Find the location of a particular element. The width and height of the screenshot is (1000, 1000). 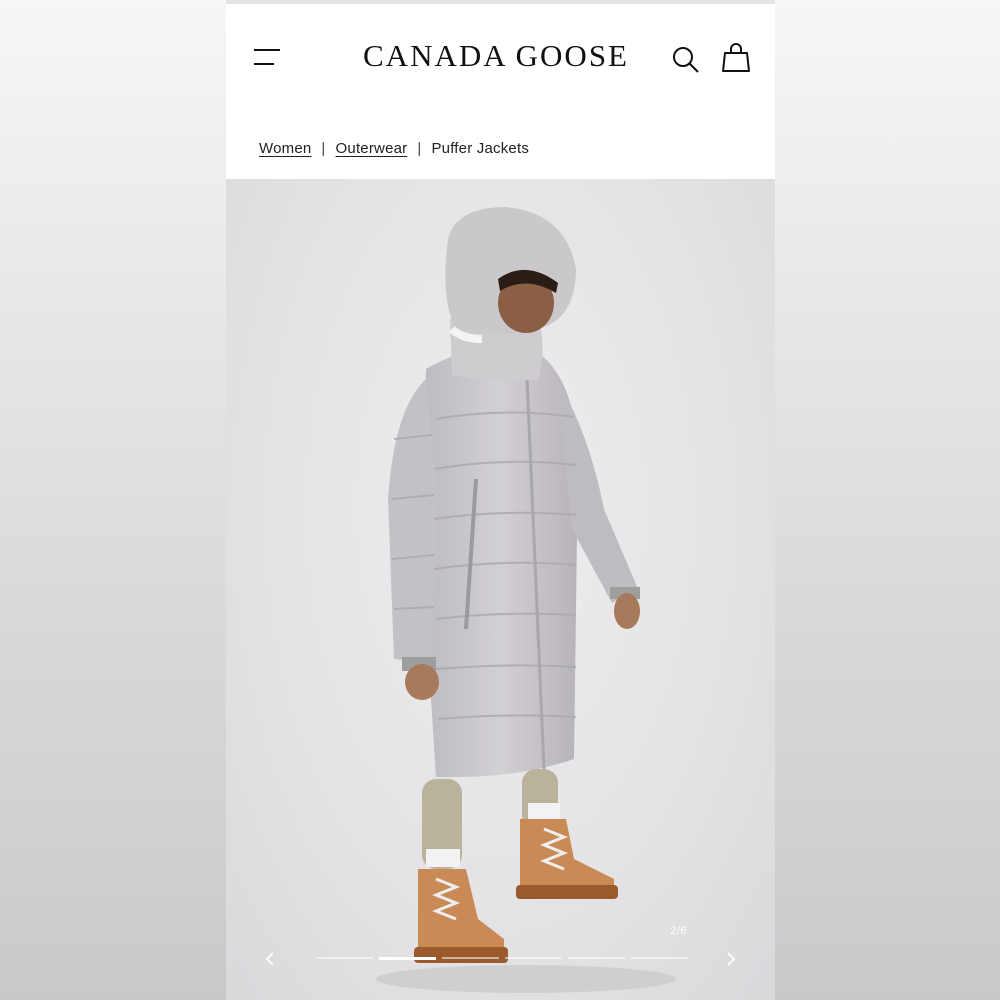

next-image-button is located at coordinates (731, 959).